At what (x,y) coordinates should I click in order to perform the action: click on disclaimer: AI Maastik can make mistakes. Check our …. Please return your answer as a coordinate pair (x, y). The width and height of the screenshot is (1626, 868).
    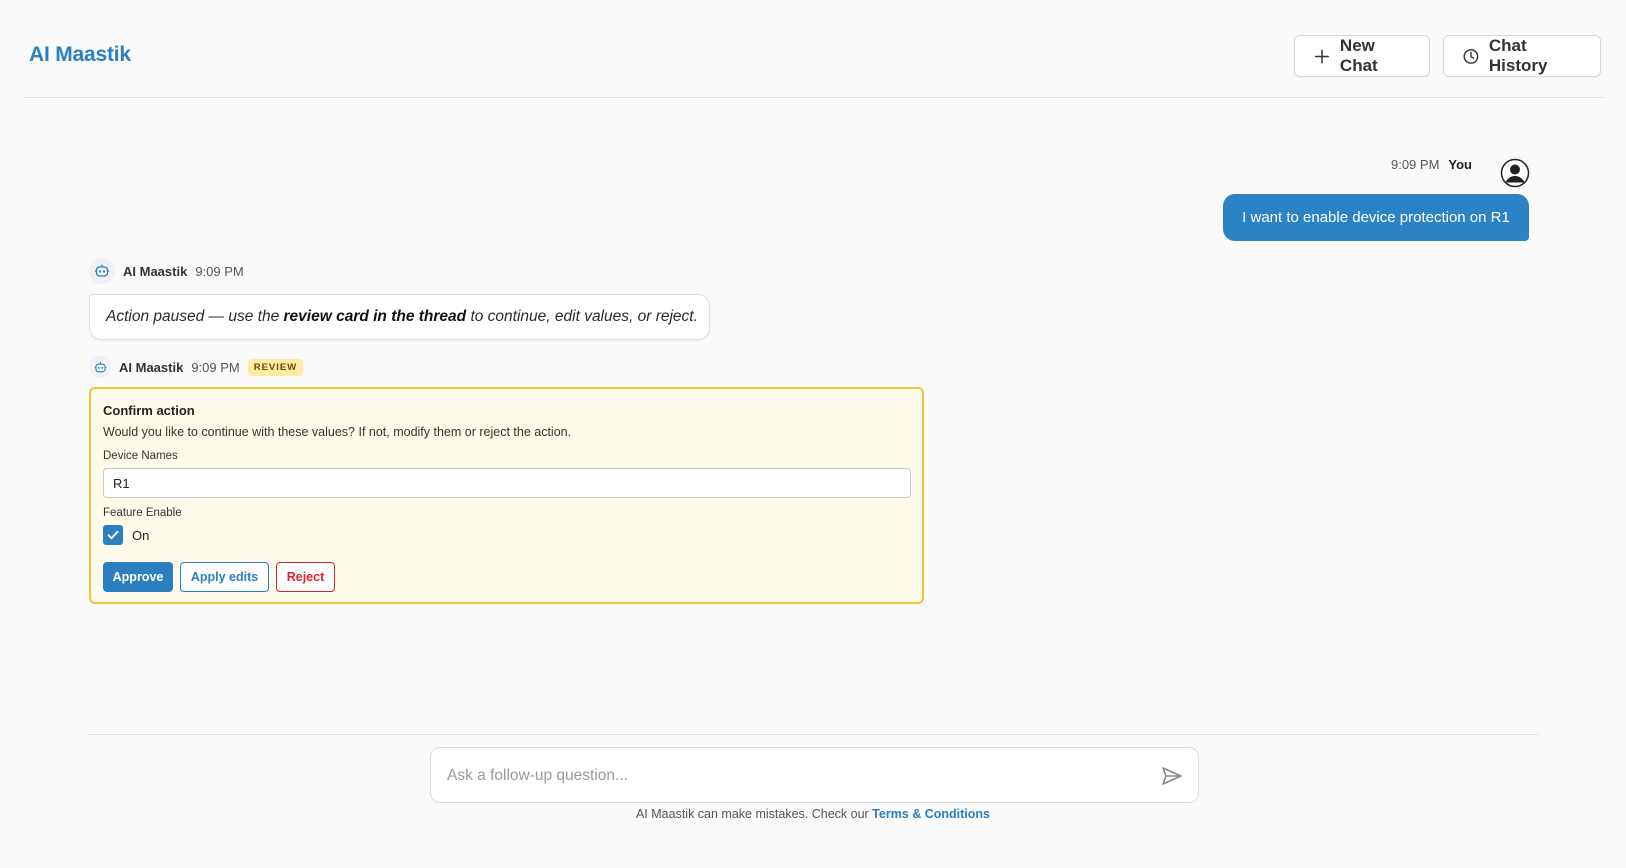
    Looking at the image, I should click on (813, 814).